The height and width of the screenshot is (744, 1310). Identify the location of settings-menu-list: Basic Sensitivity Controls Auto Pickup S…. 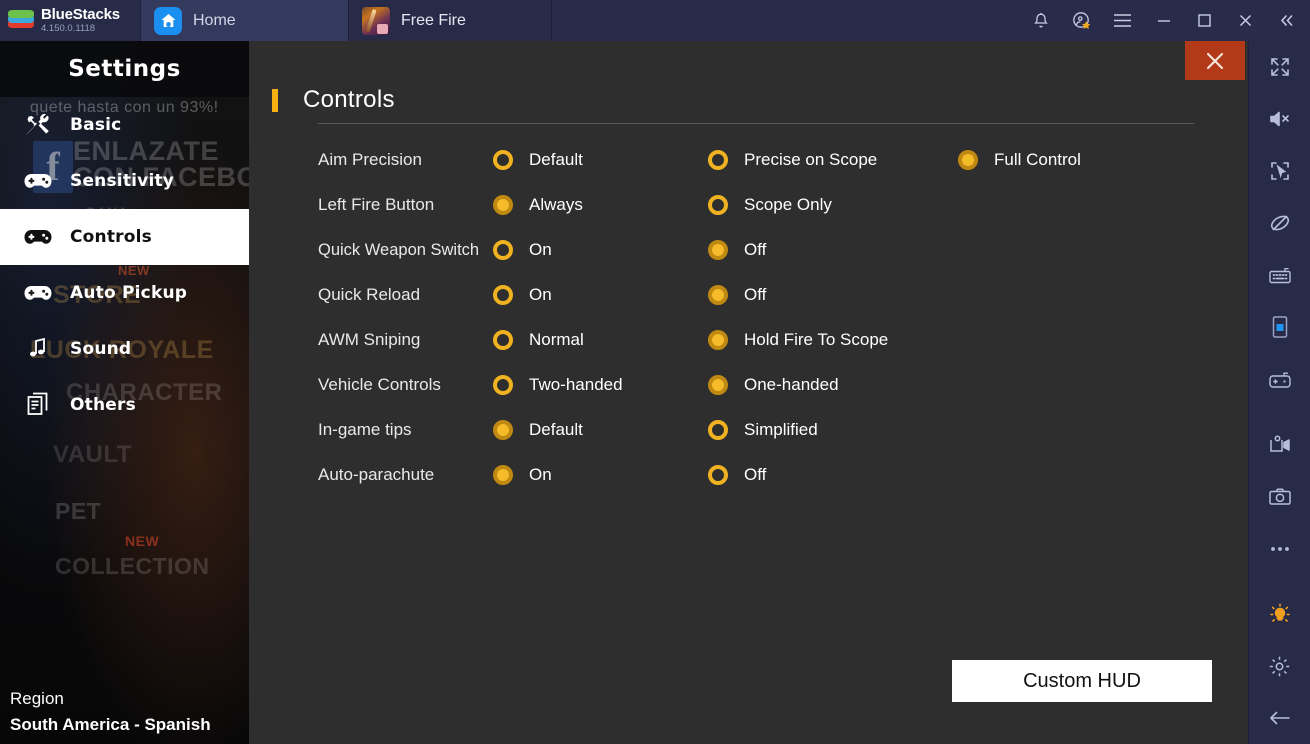
(124, 265).